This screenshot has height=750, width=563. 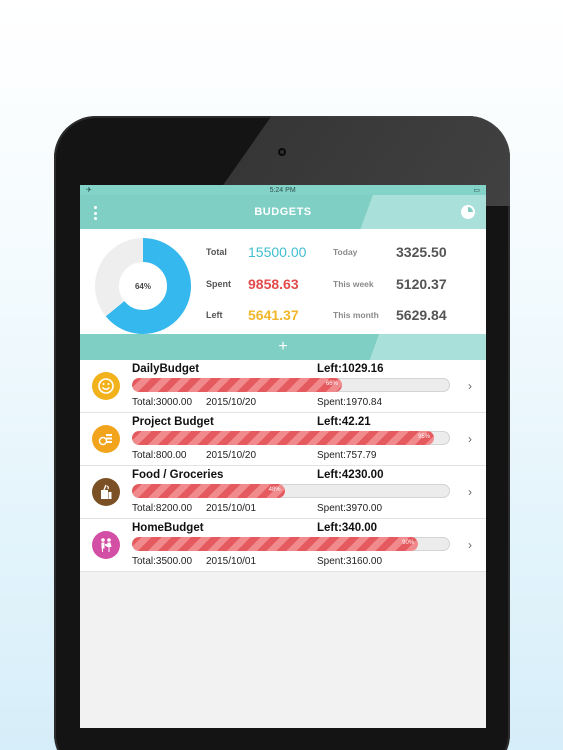 I want to click on budget-progress-fill: 95%, so click(x=283, y=438).